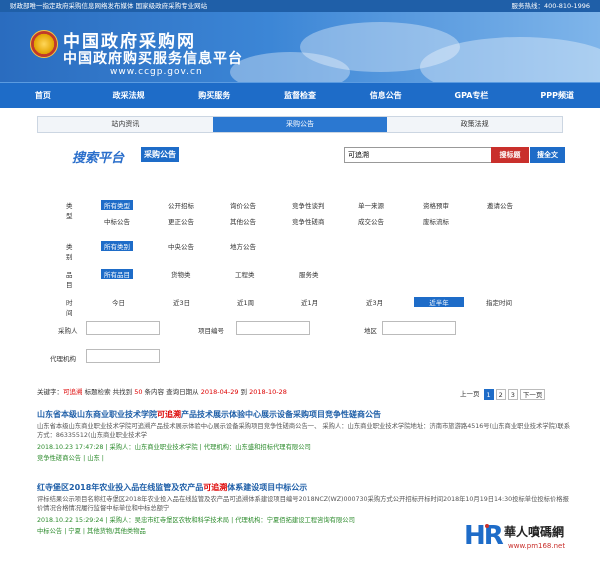  What do you see at coordinates (534, 532) in the screenshot?
I see `watermark-name: 華人噴碼網` at bounding box center [534, 532].